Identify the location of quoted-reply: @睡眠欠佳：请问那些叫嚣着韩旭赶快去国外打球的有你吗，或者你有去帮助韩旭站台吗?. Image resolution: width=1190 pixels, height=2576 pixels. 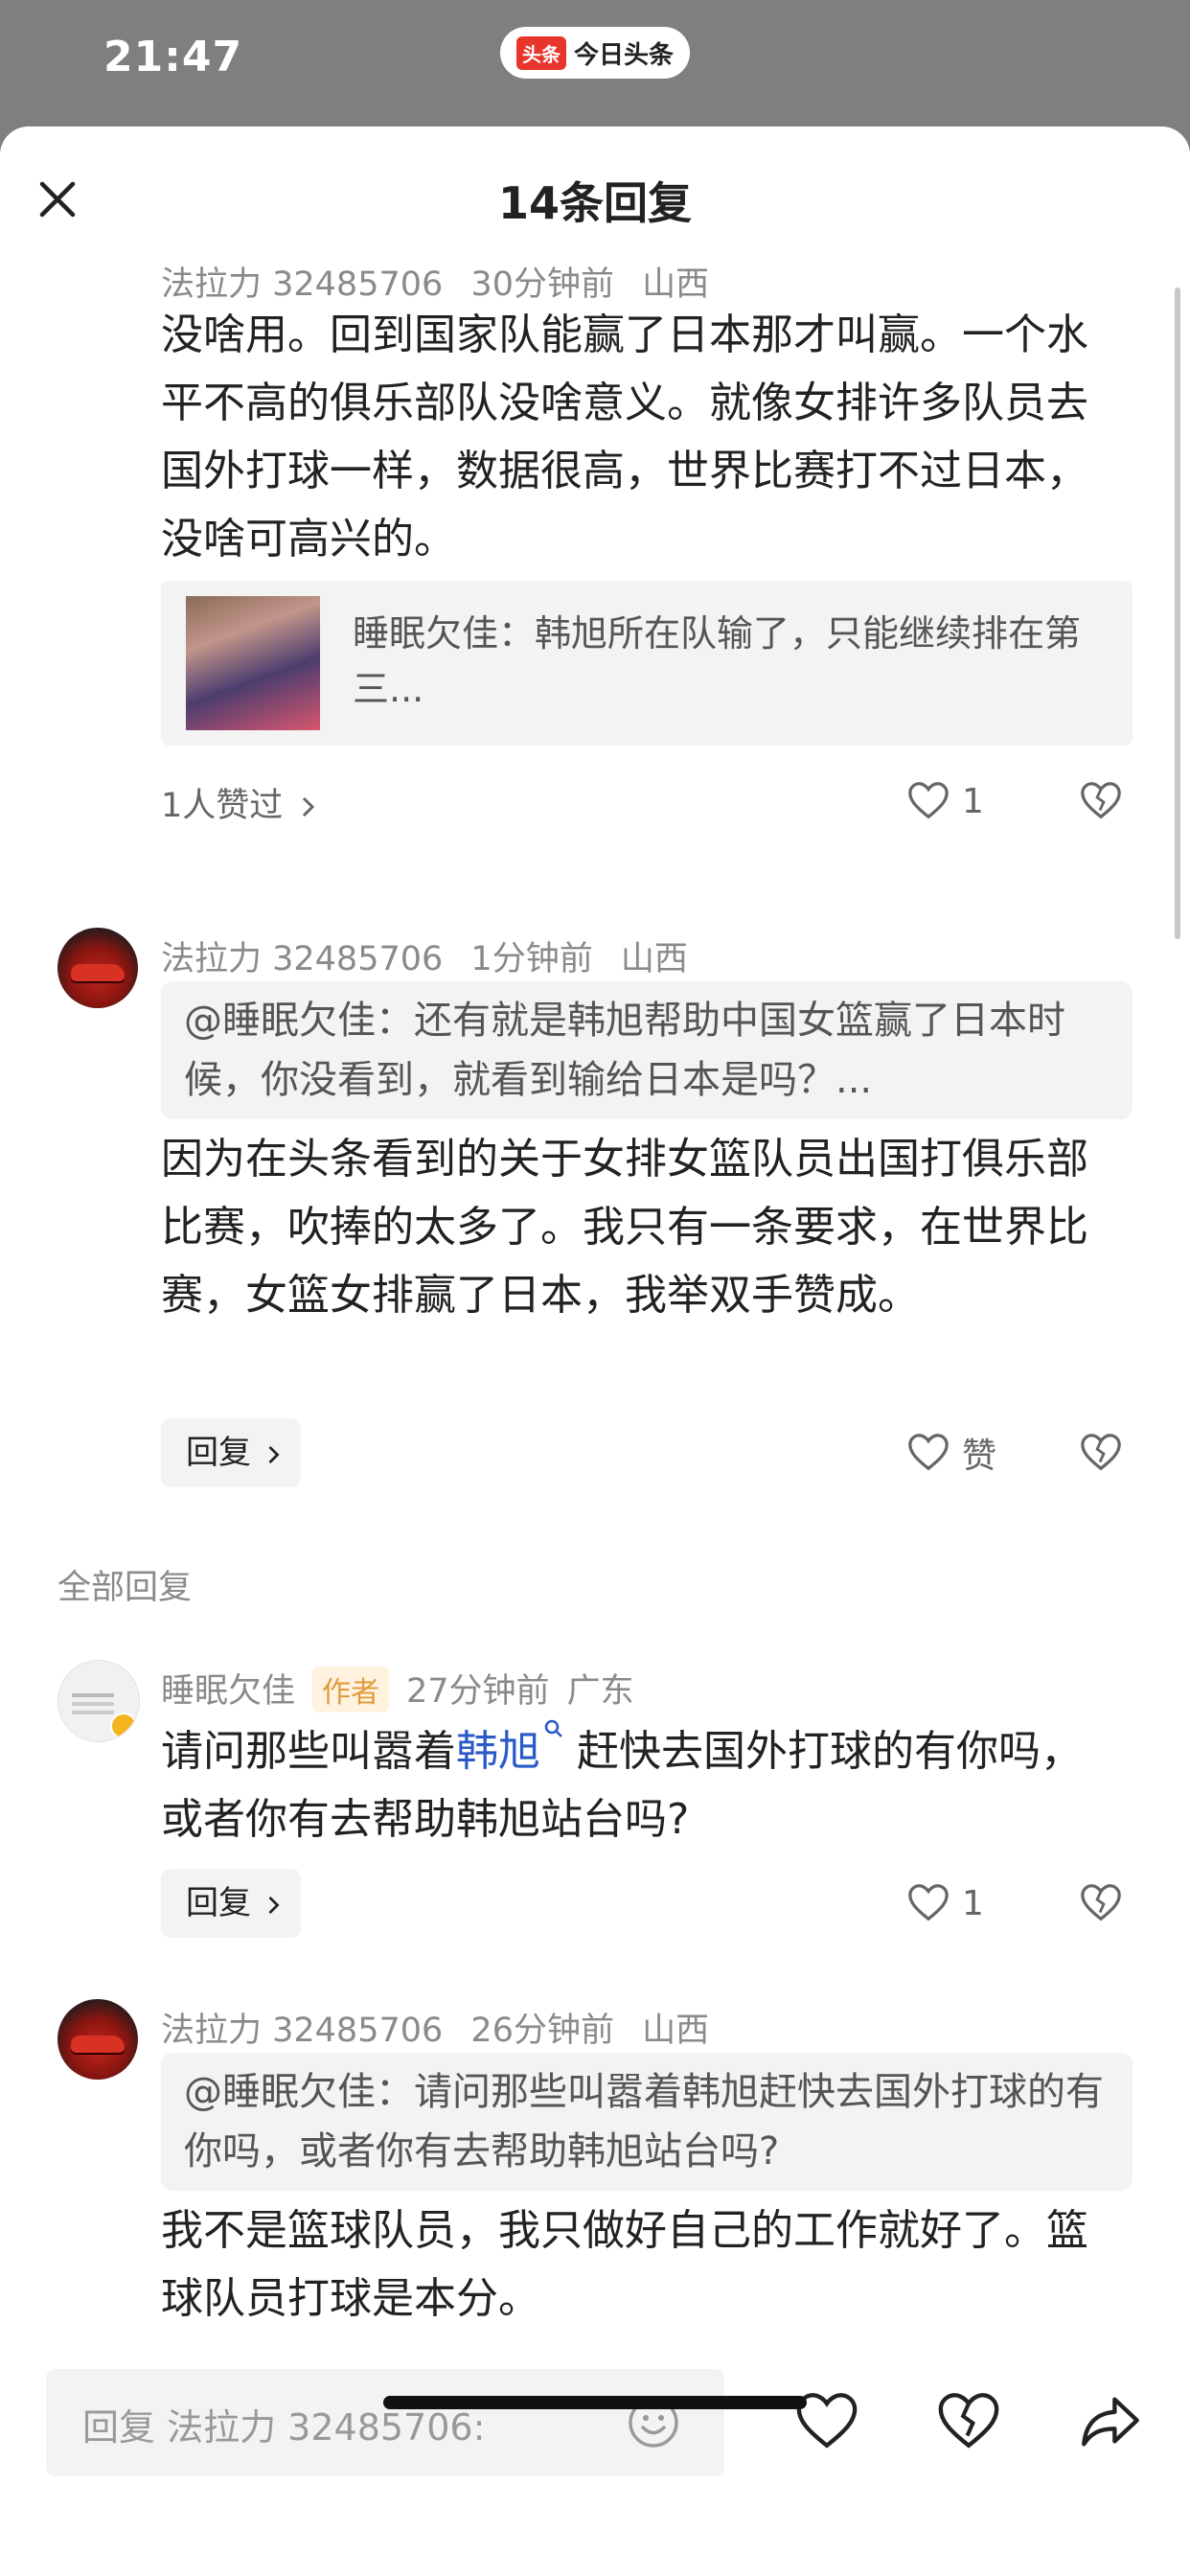
(647, 2122).